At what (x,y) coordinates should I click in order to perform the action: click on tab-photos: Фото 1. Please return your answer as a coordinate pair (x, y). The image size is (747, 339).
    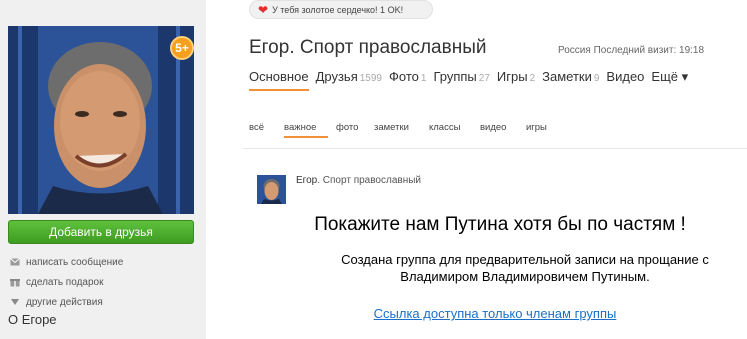
    Looking at the image, I should click on (407, 77).